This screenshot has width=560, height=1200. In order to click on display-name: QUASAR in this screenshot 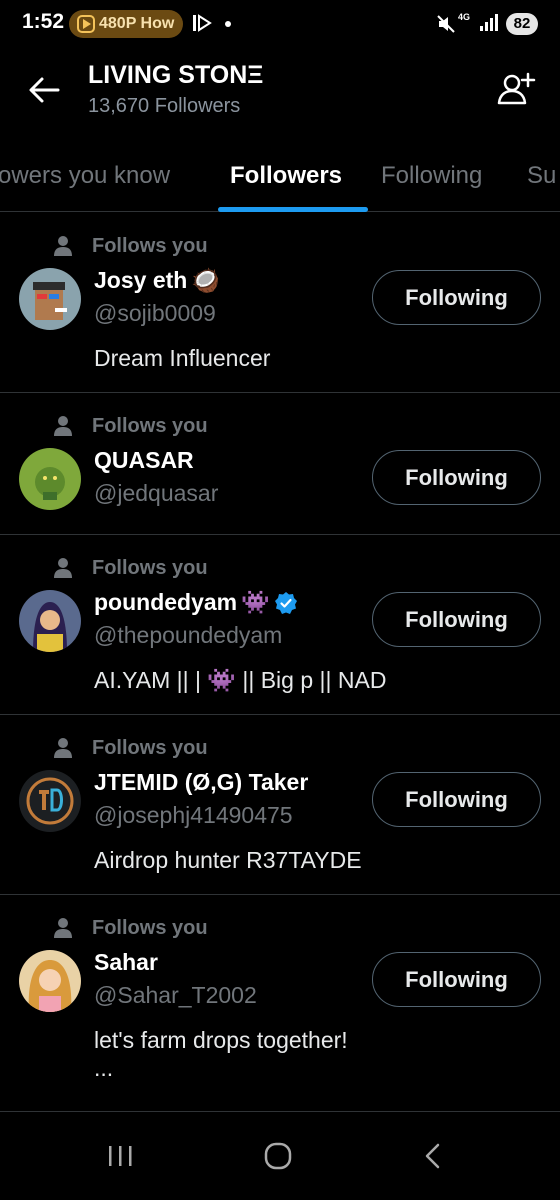, I will do `click(144, 460)`.